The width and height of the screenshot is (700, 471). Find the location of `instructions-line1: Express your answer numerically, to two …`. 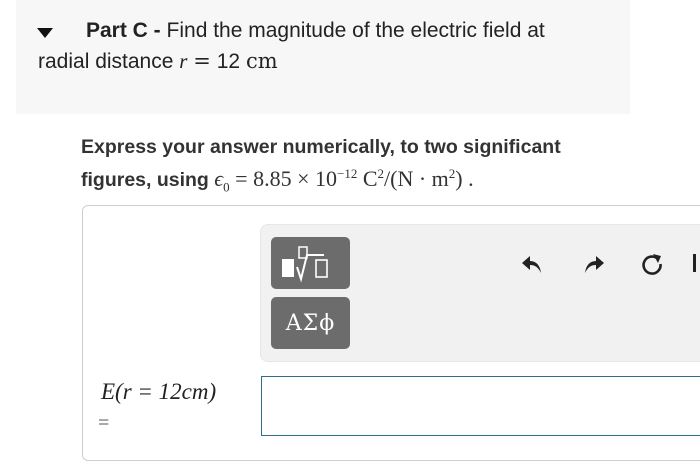

instructions-line1: Express your answer numerically, to two … is located at coordinates (321, 147).